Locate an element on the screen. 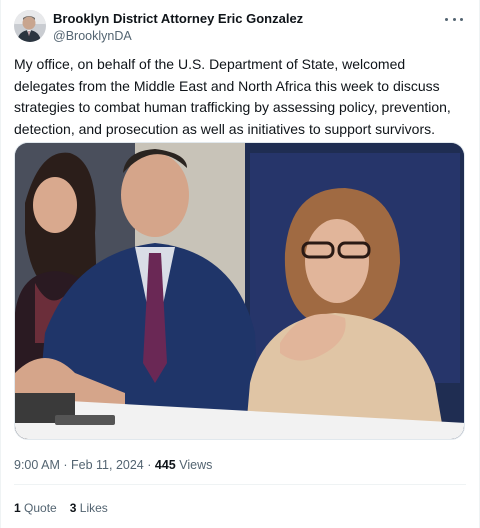 This screenshot has height=528, width=480. more-horizontal-icon is located at coordinates (454, 19).